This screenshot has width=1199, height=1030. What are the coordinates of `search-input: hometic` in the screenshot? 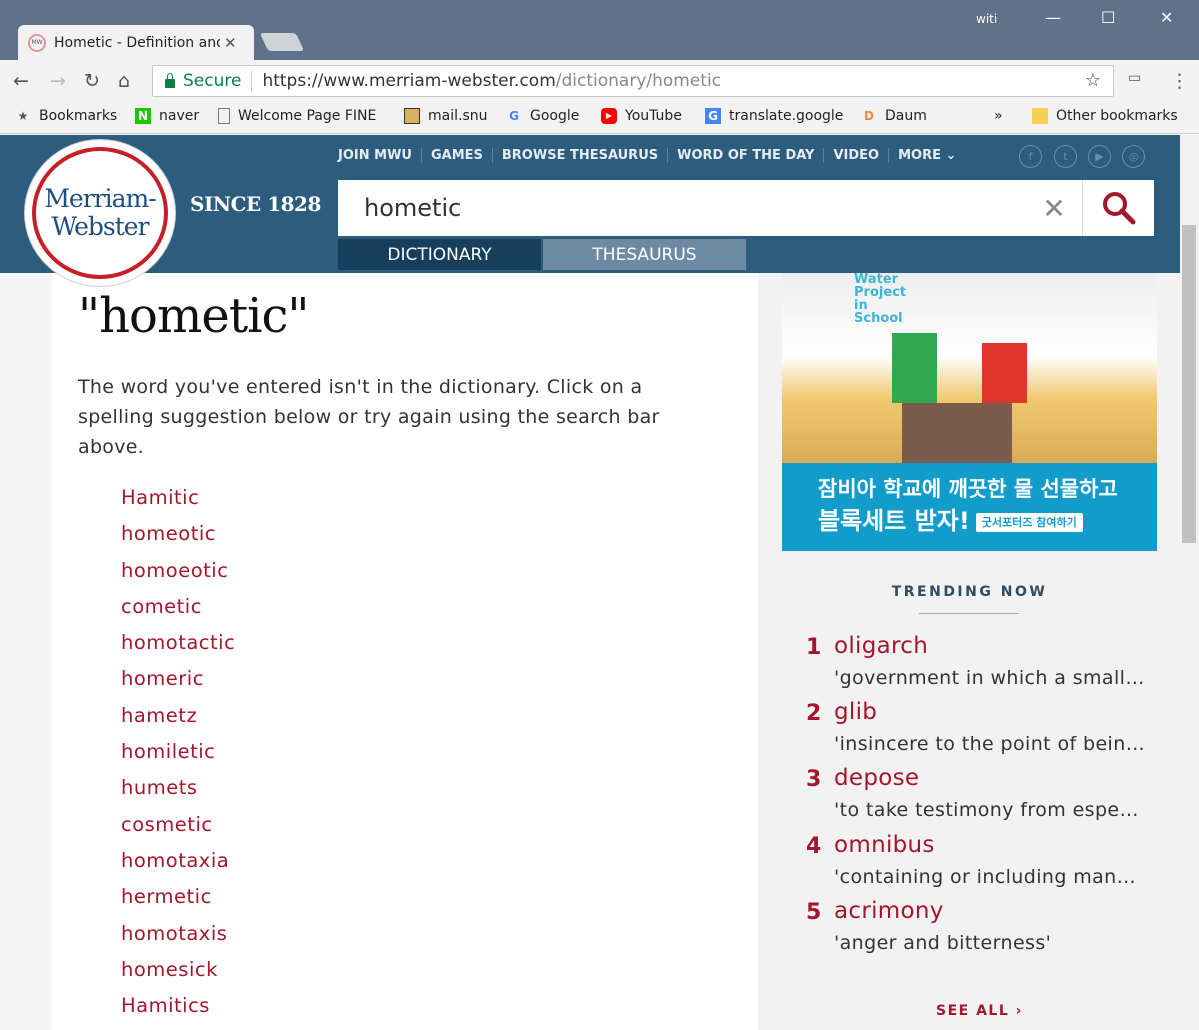 It's located at (695, 208).